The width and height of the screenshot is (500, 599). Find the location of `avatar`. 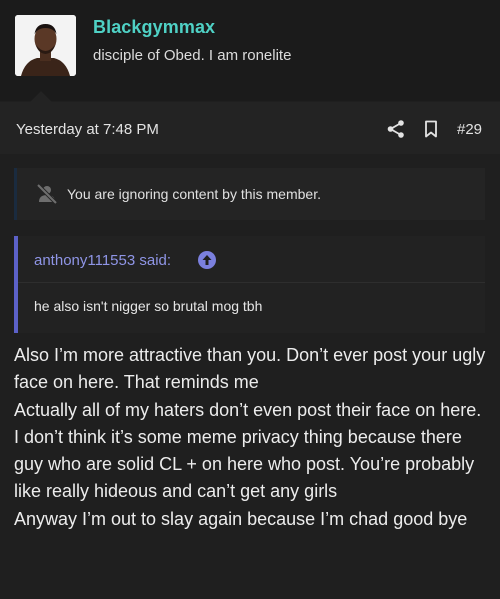

avatar is located at coordinates (45, 45).